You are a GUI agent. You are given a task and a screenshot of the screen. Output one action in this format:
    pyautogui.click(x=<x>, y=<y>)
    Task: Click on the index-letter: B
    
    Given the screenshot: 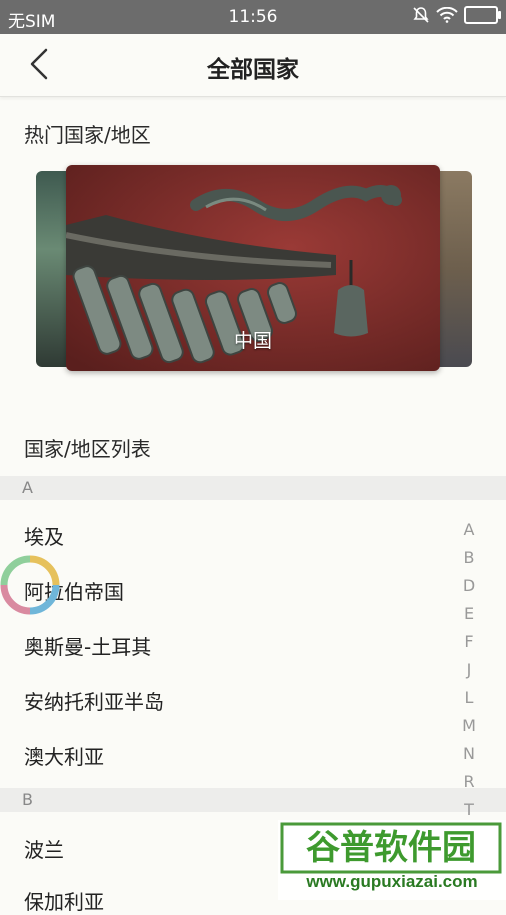 What is the action you would take?
    pyautogui.click(x=469, y=562)
    